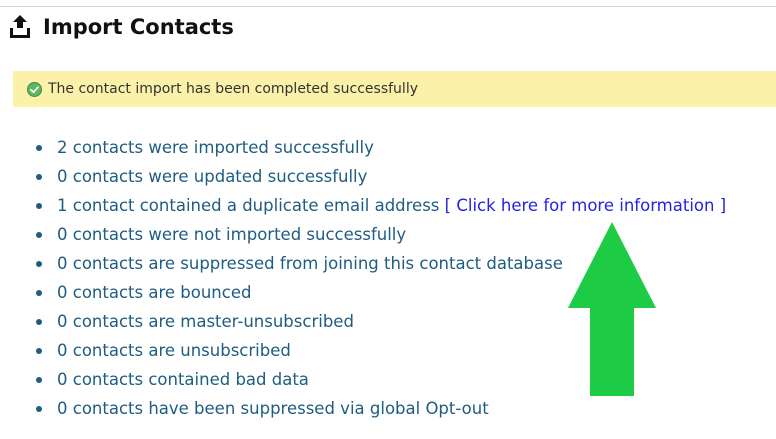 Image resolution: width=776 pixels, height=439 pixels. I want to click on result-updated: 0 contacts were updated successfully, so click(363, 176).